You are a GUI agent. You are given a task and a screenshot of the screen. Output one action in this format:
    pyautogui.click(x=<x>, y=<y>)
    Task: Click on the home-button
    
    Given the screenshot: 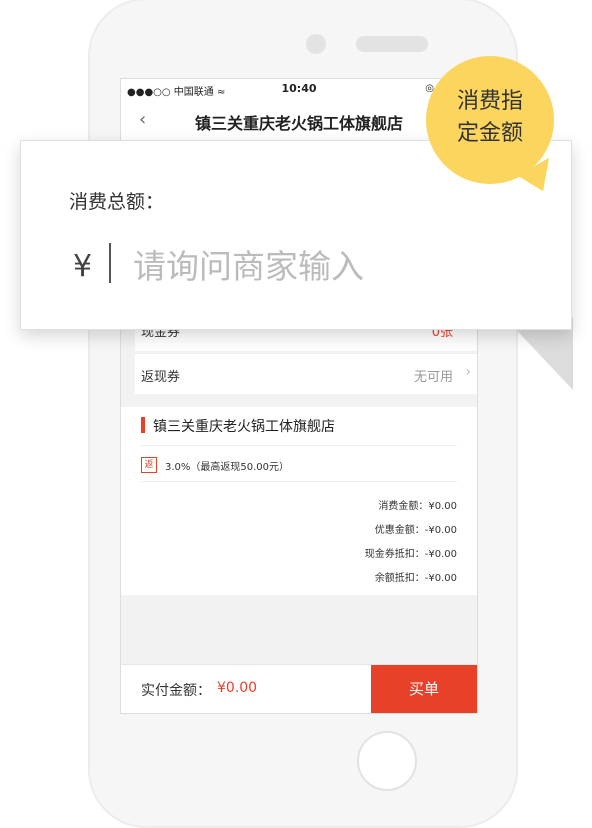 What is the action you would take?
    pyautogui.click(x=387, y=761)
    